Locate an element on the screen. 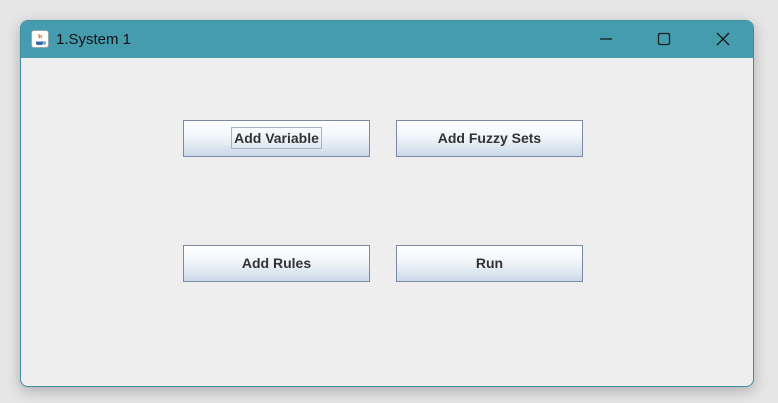 The image size is (778, 403). add-variable-button: Add Variable is located at coordinates (276, 138).